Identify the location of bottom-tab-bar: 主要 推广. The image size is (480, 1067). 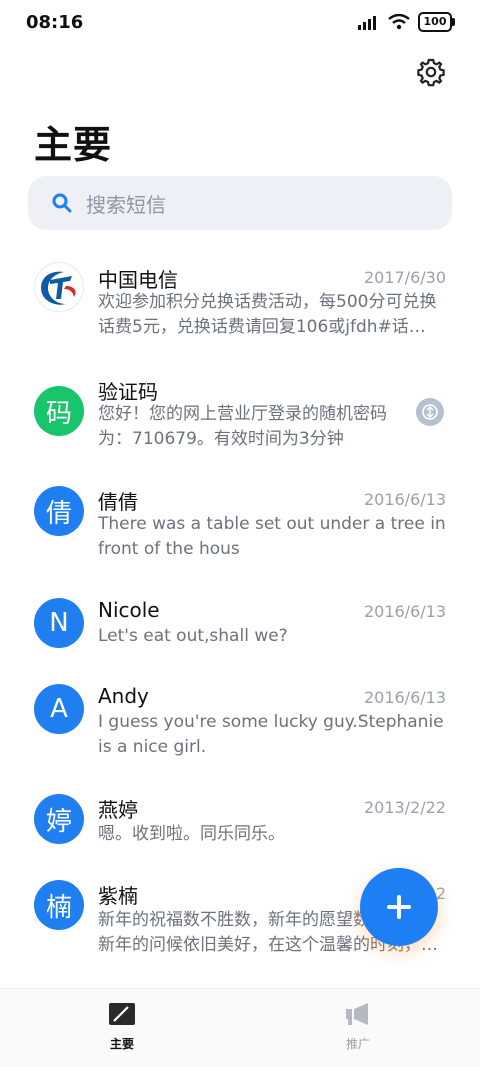
(240, 1027).